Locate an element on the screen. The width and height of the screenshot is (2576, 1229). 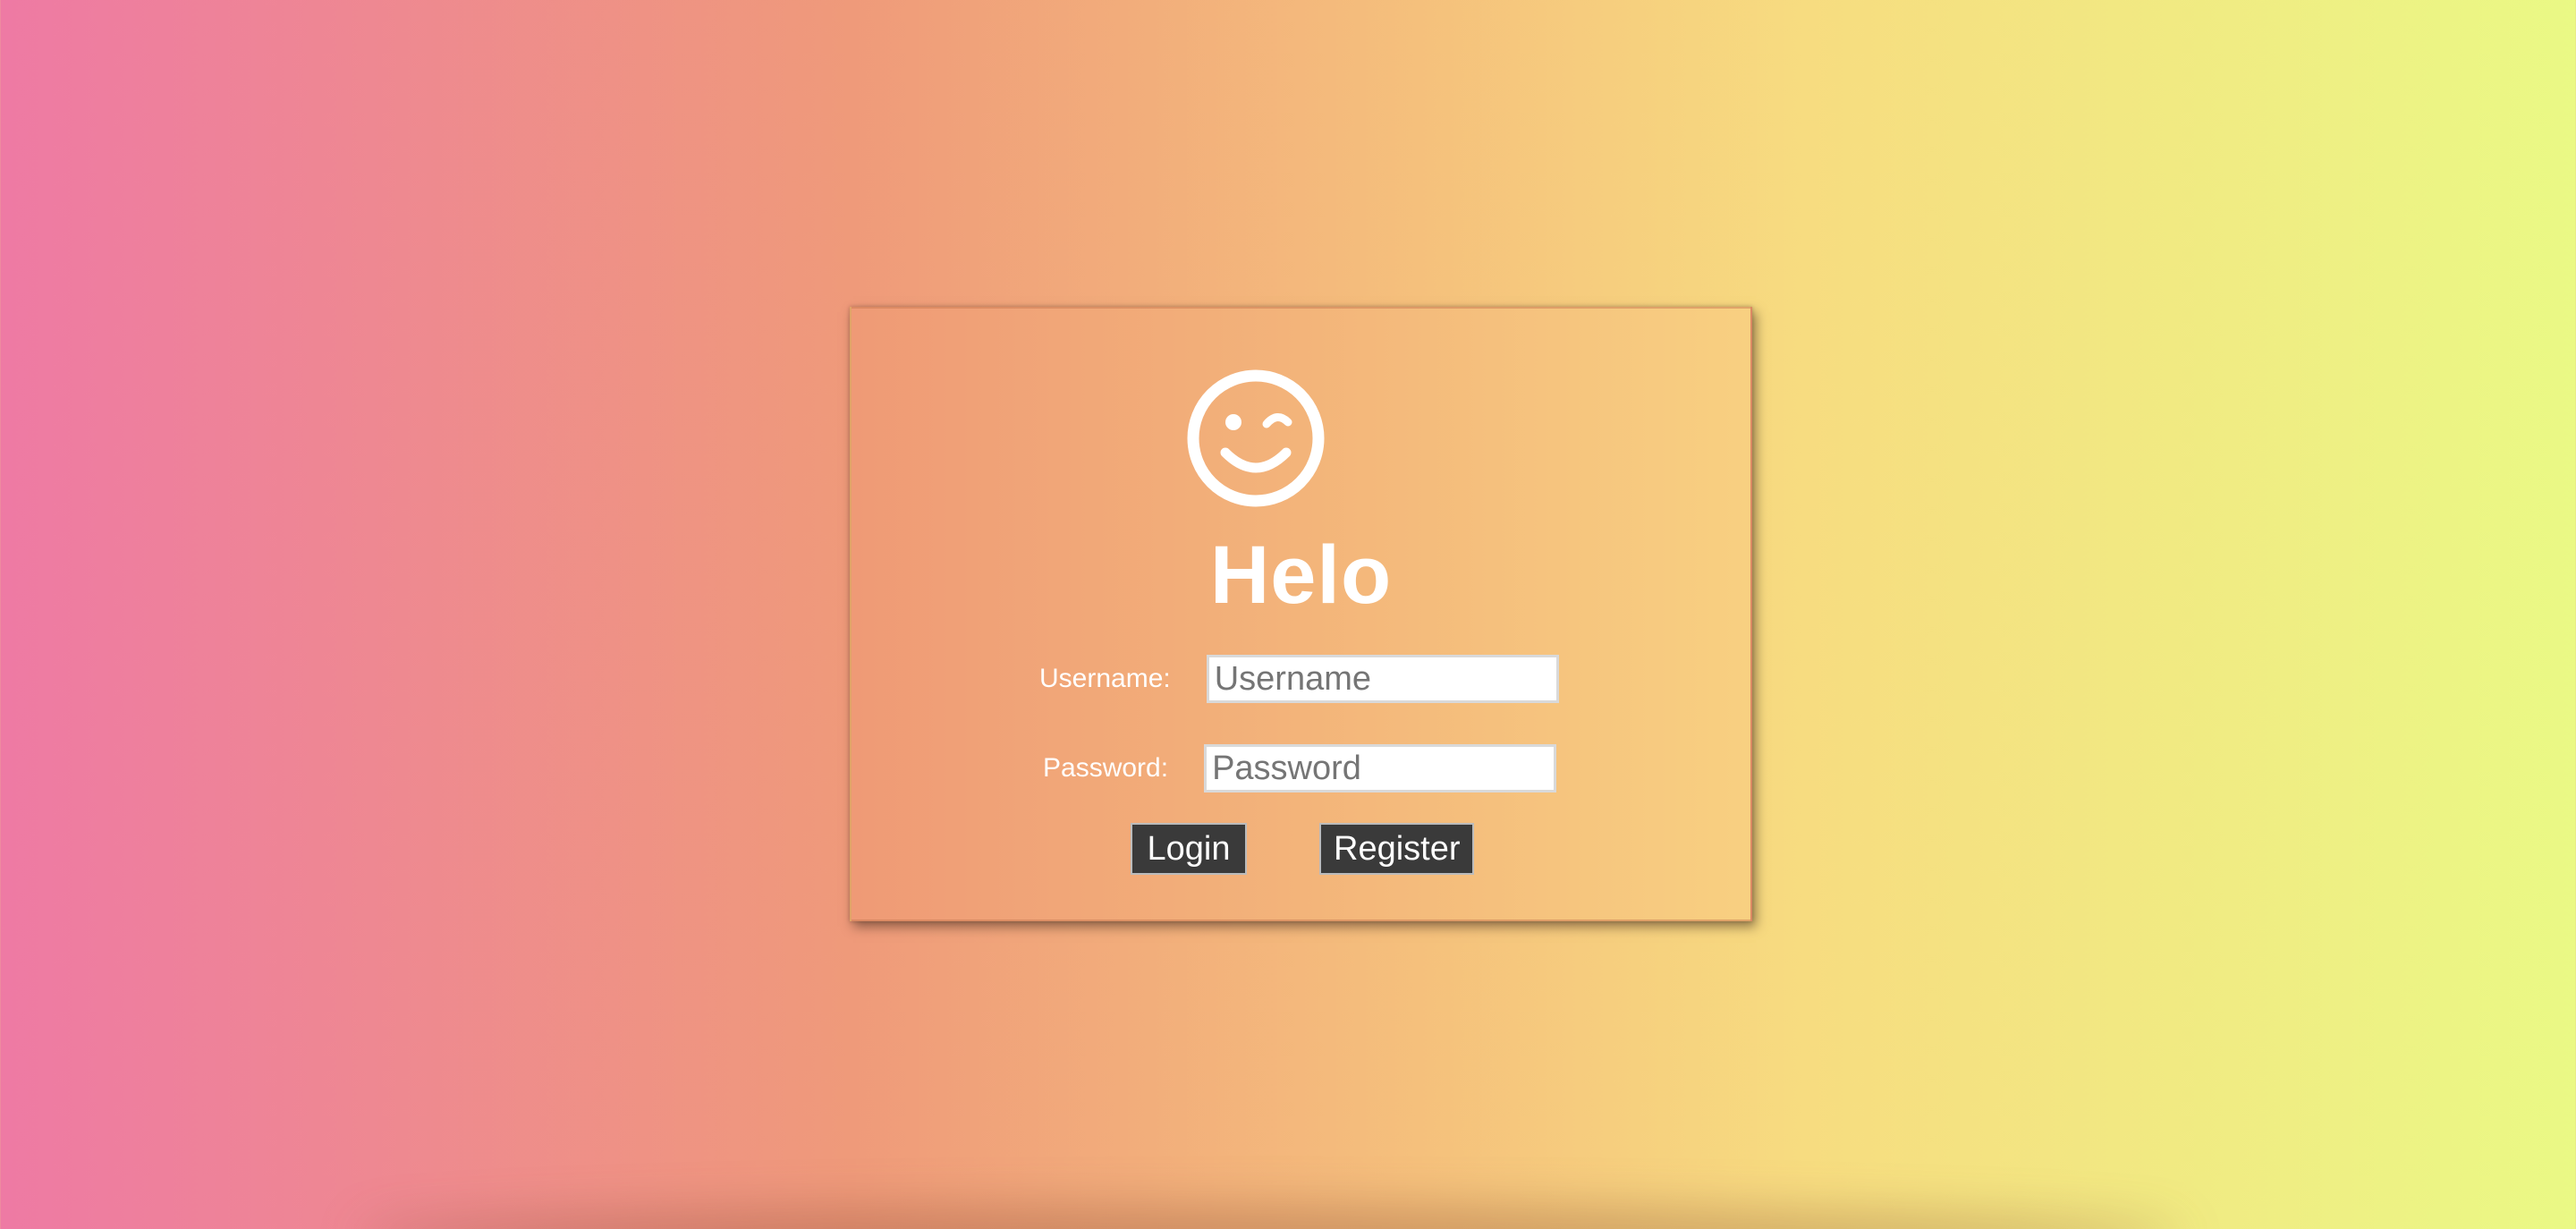
register-button: Register is located at coordinates (1396, 849).